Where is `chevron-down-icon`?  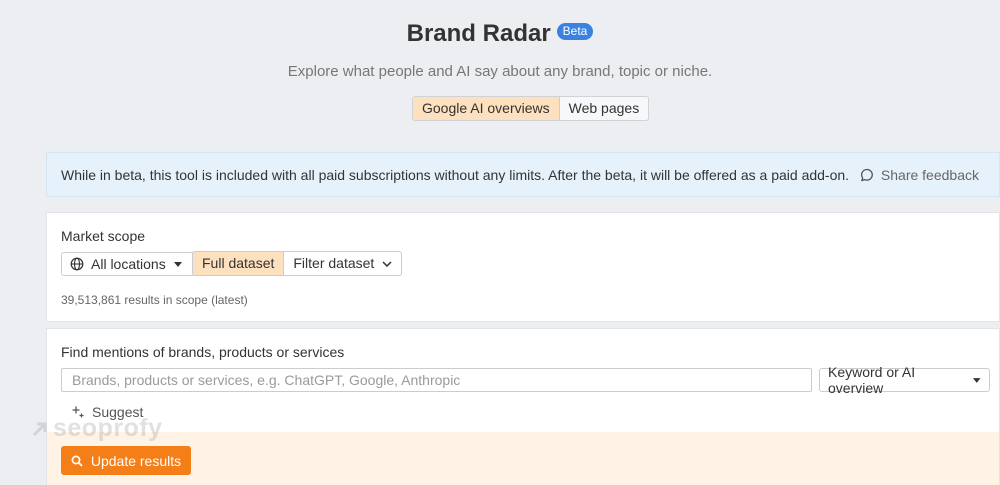 chevron-down-icon is located at coordinates (387, 263).